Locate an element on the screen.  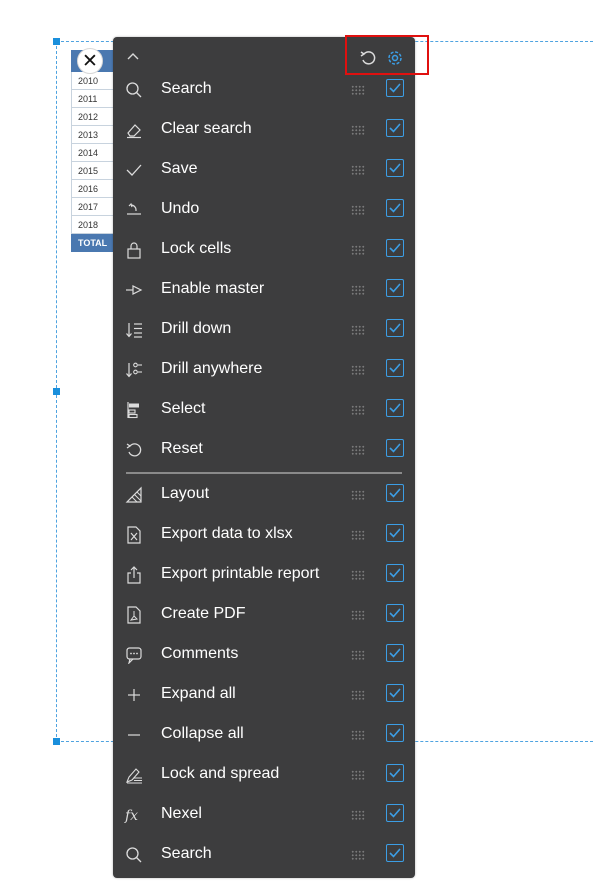
menu-item-enable-master: Enable master is located at coordinates (264, 290).